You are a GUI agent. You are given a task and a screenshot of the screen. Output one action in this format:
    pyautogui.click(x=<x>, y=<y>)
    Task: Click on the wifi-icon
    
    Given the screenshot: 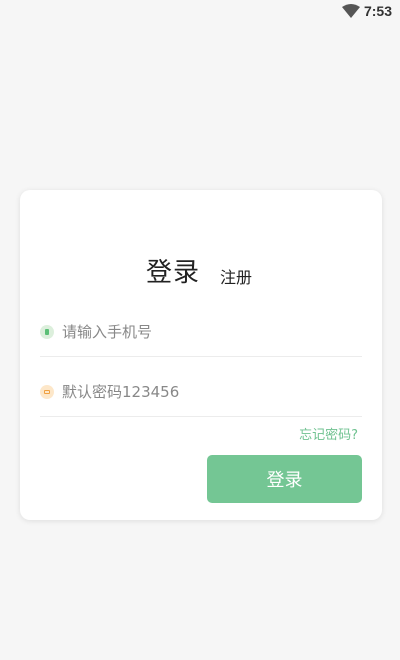 What is the action you would take?
    pyautogui.click(x=351, y=11)
    